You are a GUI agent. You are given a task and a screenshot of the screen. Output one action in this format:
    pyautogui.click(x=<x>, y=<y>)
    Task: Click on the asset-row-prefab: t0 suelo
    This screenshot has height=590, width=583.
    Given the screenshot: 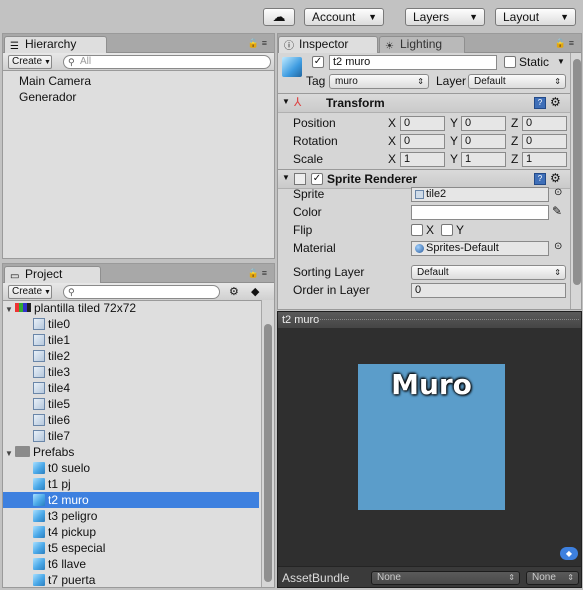 What is the action you would take?
    pyautogui.click(x=61, y=468)
    